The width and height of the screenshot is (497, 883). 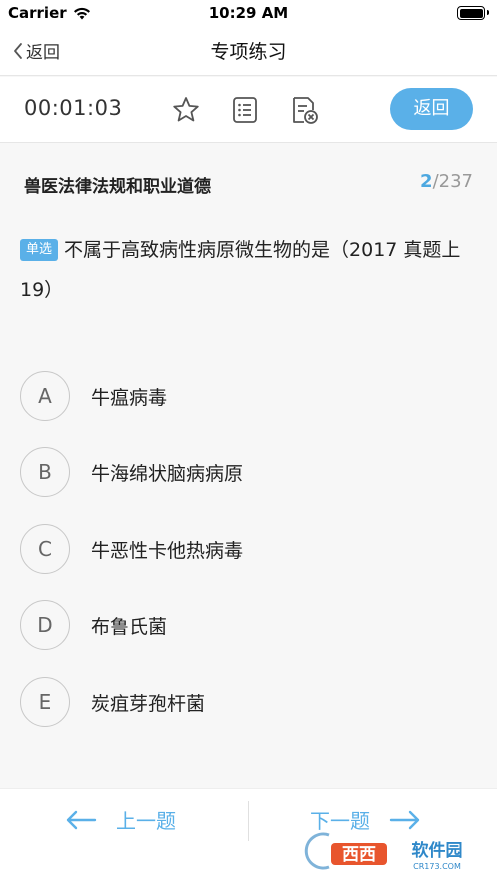 What do you see at coordinates (146, 821) in the screenshot?
I see `previous-label: 上一题` at bounding box center [146, 821].